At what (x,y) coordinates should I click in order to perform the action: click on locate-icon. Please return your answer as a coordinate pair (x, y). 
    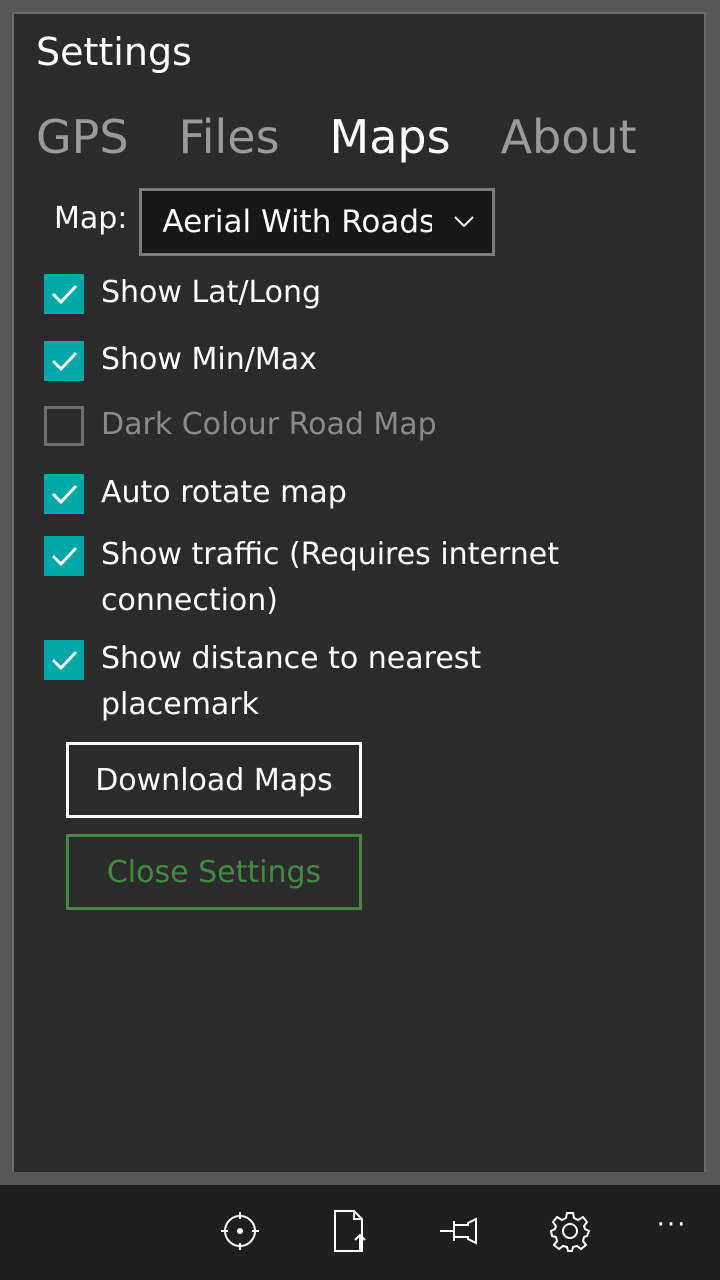
    Looking at the image, I should click on (240, 1231).